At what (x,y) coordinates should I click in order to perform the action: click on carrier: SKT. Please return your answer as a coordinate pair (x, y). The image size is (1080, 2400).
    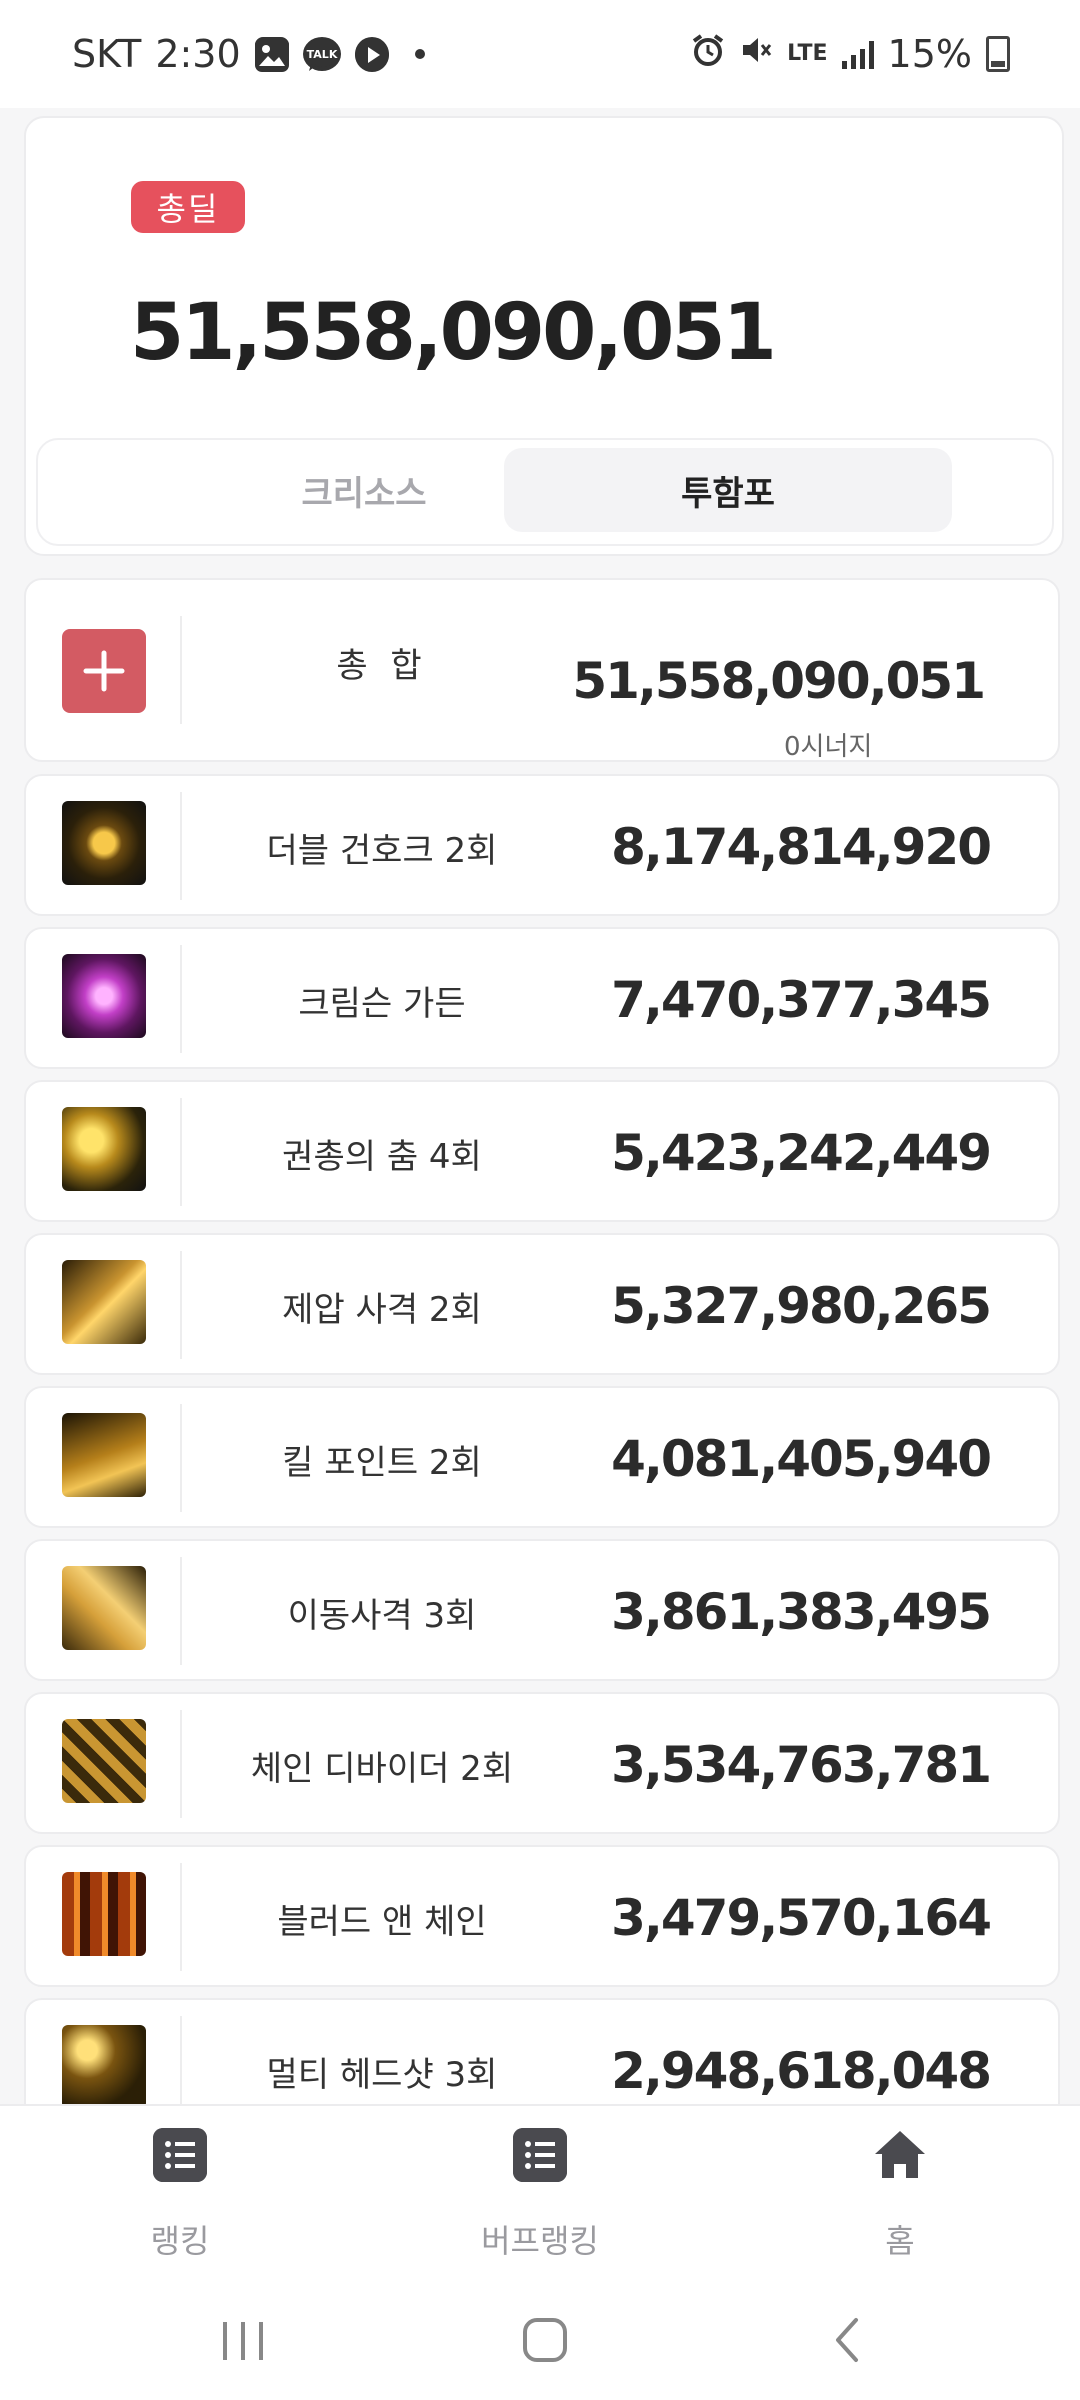
    Looking at the image, I should click on (107, 54).